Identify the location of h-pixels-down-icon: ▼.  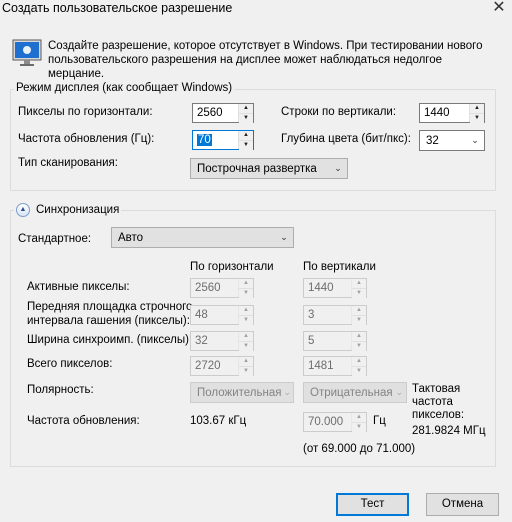
(246, 118).